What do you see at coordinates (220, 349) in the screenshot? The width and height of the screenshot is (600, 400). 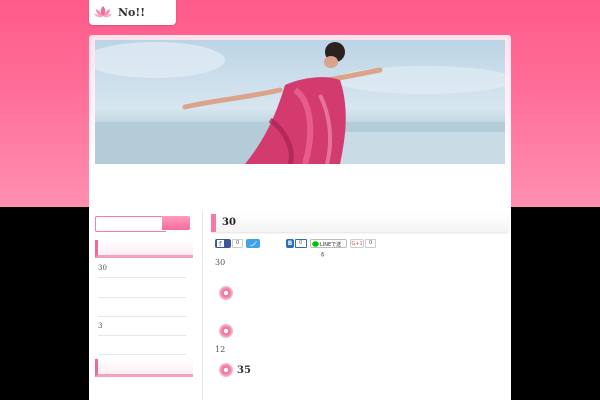 I see `paragraph-2: 12` at bounding box center [220, 349].